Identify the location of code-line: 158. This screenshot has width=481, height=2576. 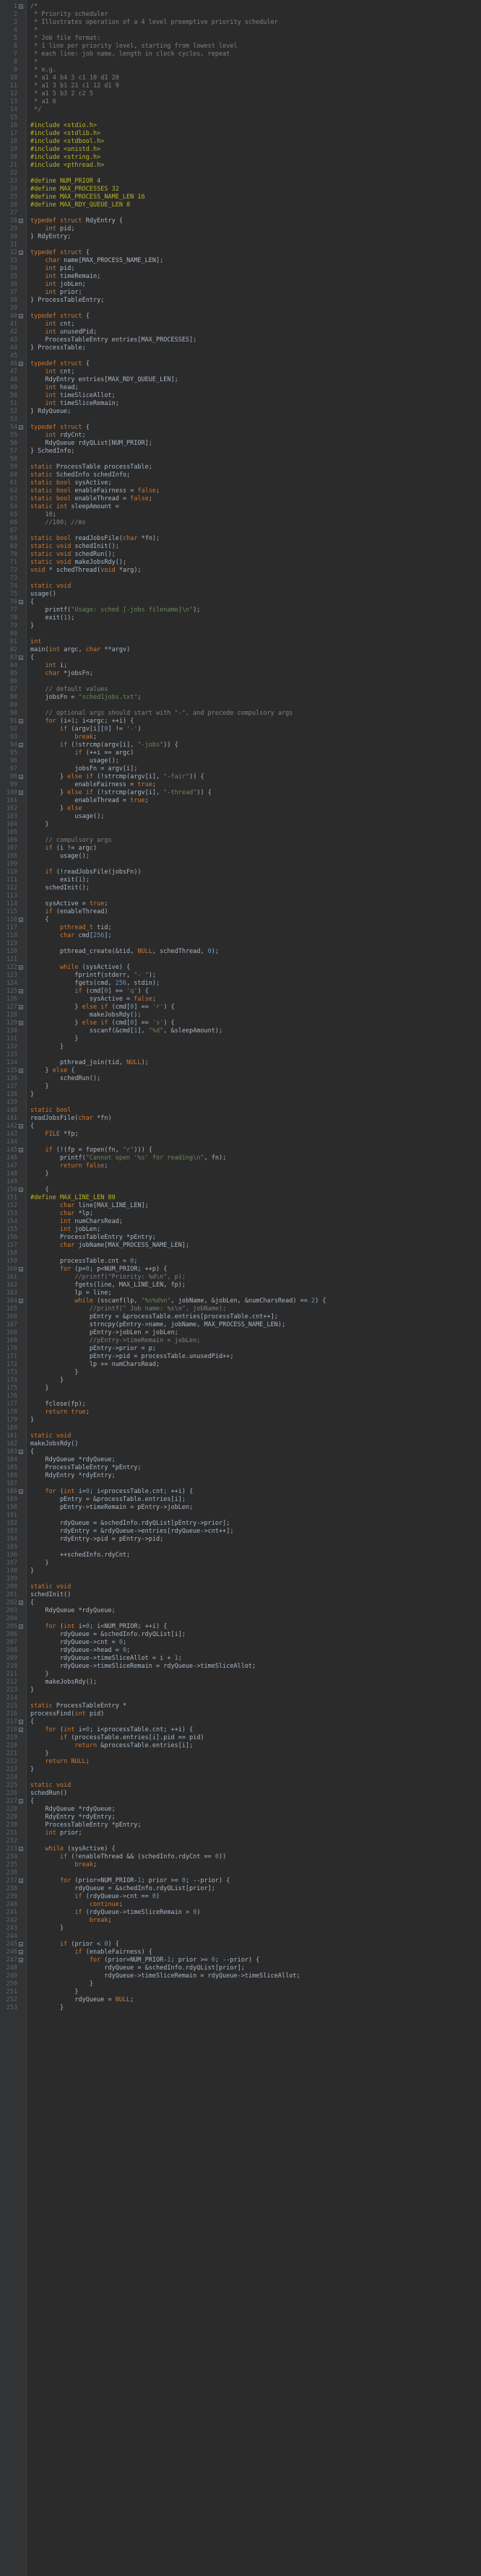
(240, 1254).